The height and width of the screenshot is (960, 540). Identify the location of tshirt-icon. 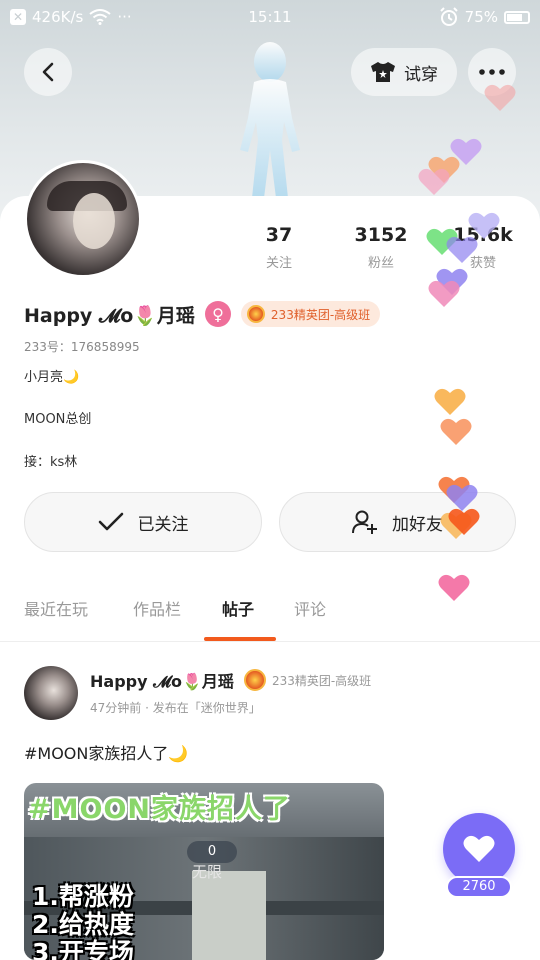
(383, 72).